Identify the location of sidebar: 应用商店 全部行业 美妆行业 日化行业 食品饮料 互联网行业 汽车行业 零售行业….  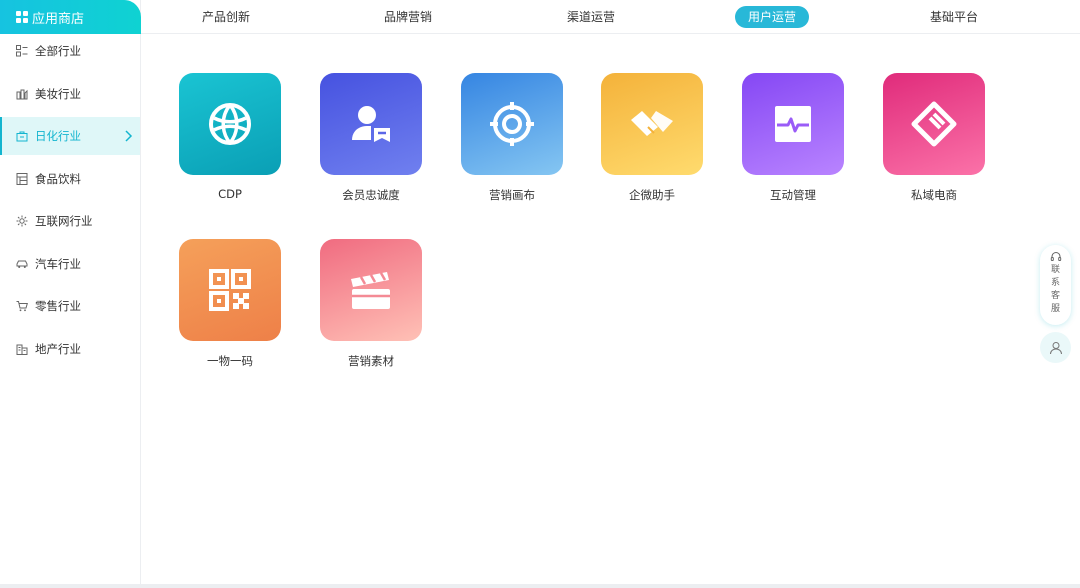
(70, 292).